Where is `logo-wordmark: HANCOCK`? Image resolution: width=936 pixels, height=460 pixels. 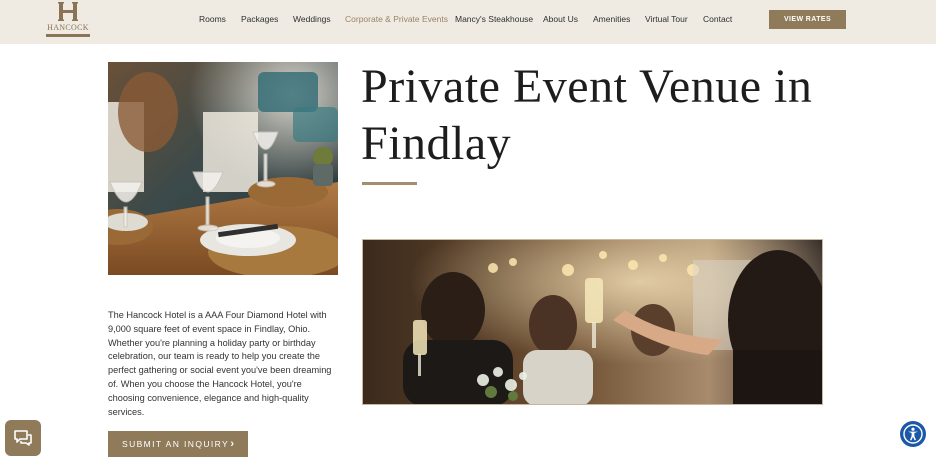
logo-wordmark: HANCOCK is located at coordinates (68, 27).